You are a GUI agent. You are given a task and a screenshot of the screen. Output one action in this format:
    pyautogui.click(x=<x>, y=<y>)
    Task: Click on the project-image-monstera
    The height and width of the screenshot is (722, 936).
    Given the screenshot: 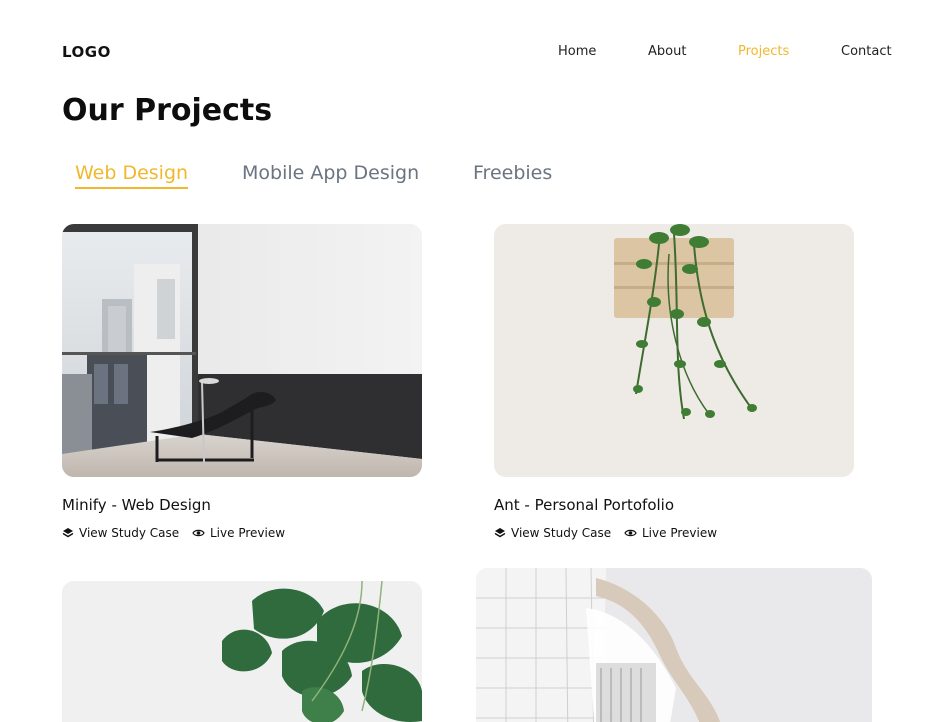 What is the action you would take?
    pyautogui.click(x=242, y=651)
    